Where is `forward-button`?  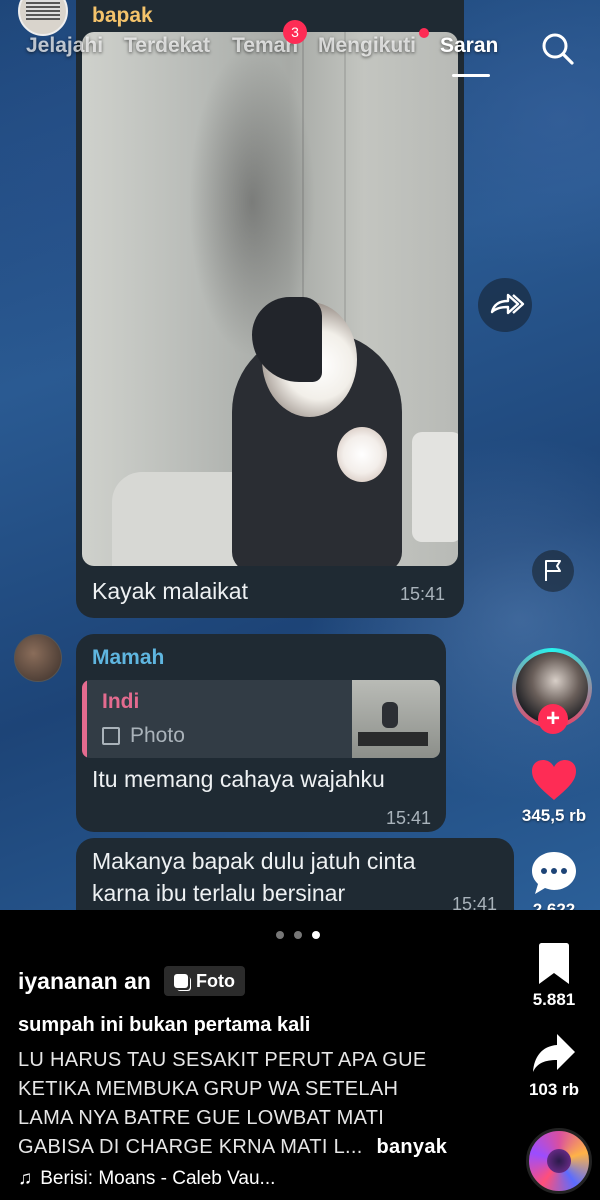 forward-button is located at coordinates (505, 305).